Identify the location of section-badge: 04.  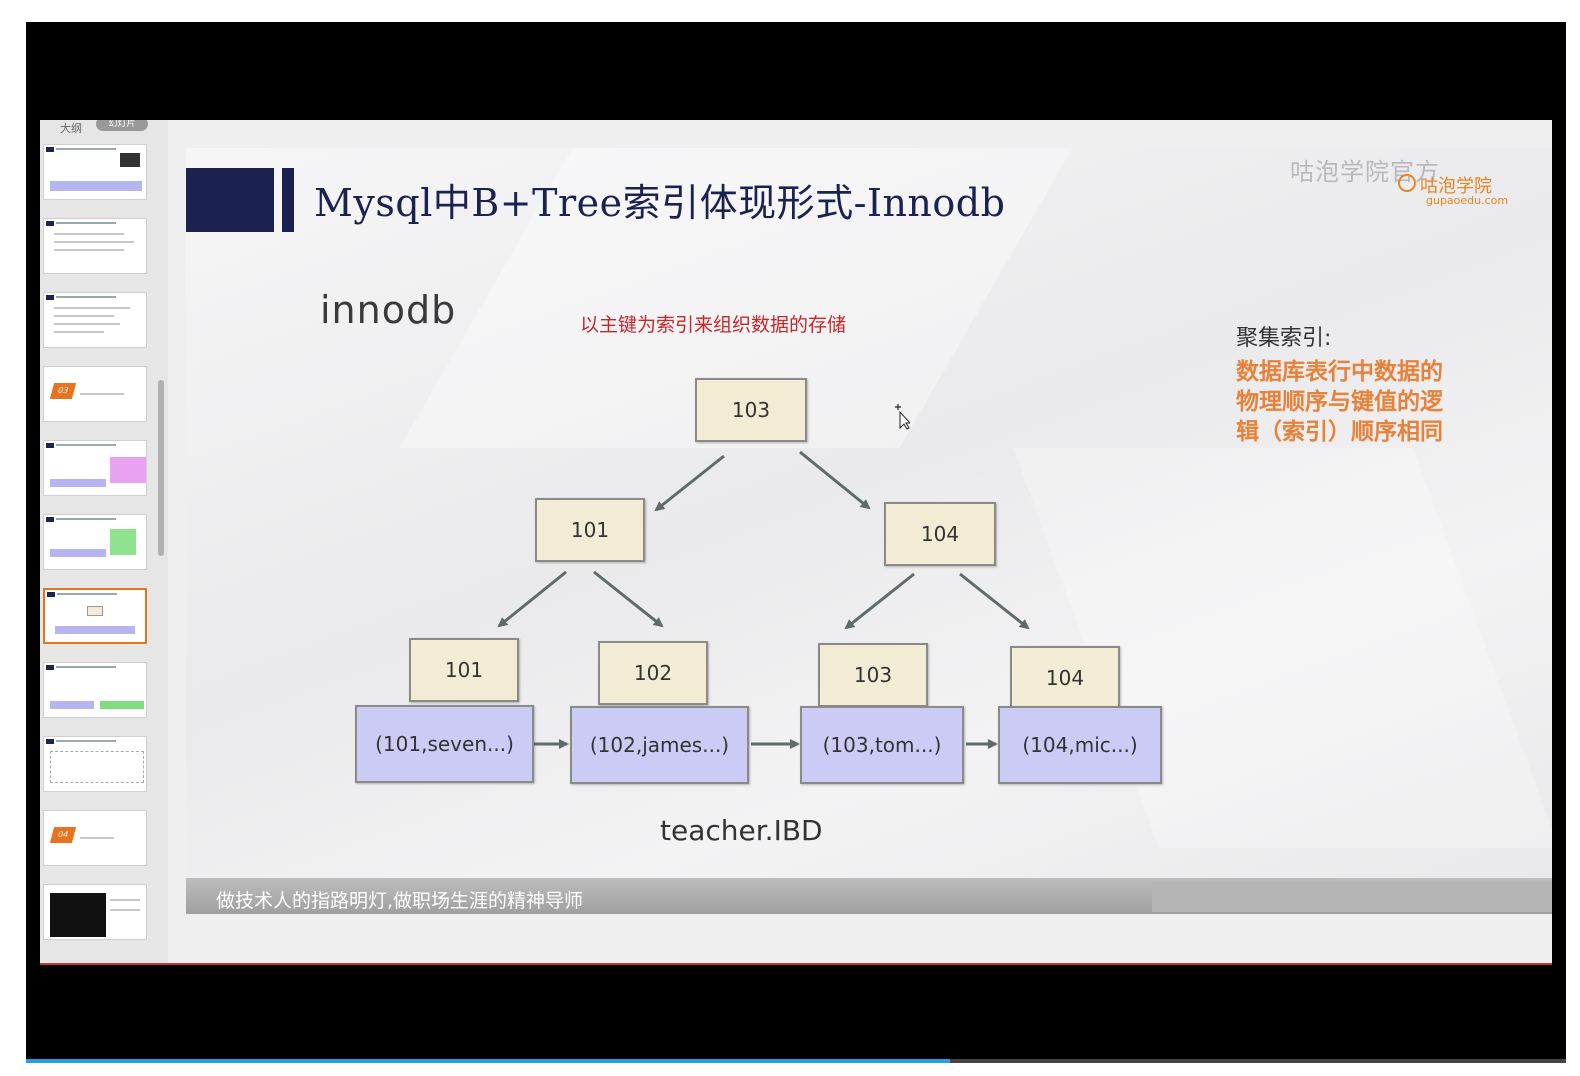
(63, 835).